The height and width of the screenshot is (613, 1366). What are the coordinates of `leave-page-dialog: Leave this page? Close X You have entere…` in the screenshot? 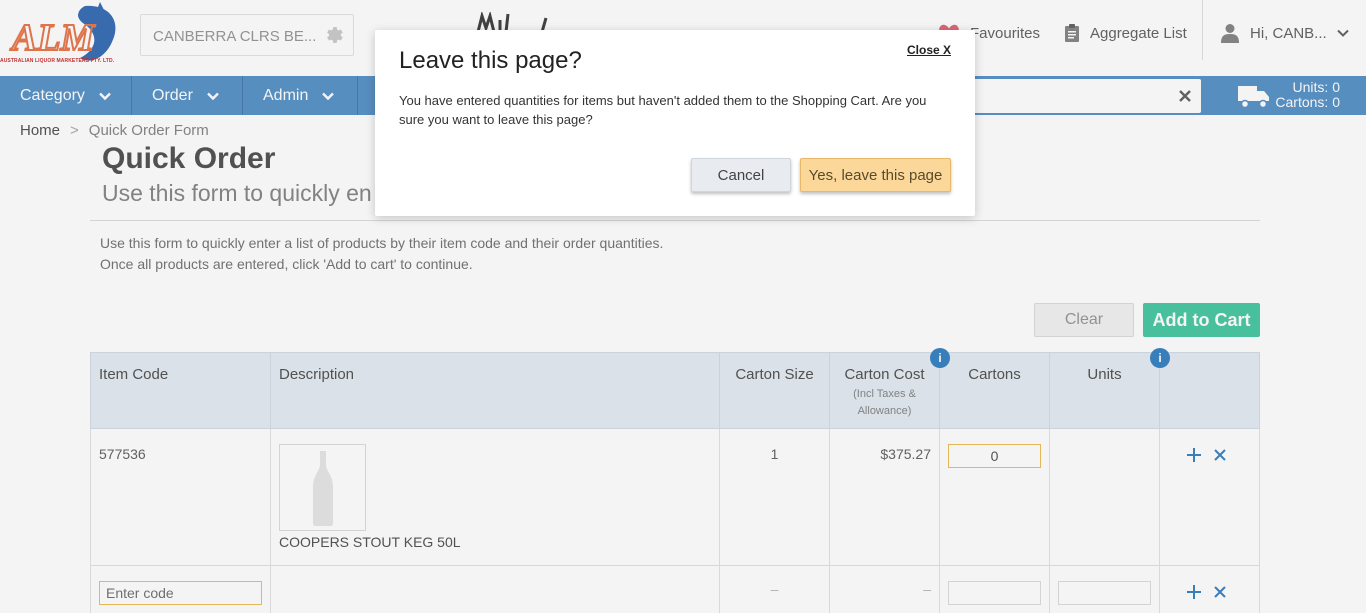 It's located at (675, 123).